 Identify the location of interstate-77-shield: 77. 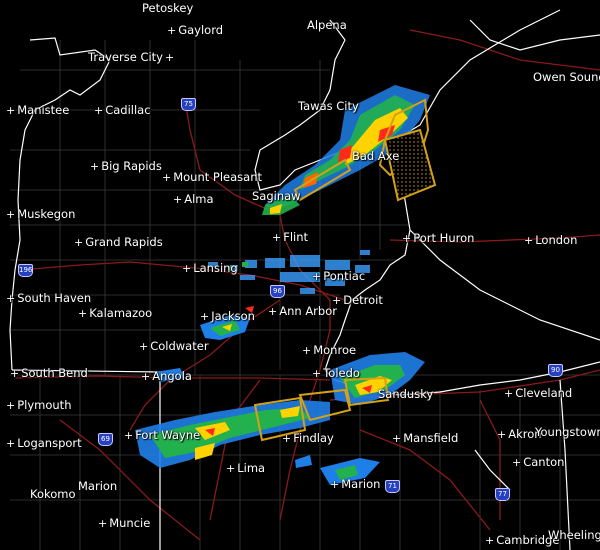
(502, 494).